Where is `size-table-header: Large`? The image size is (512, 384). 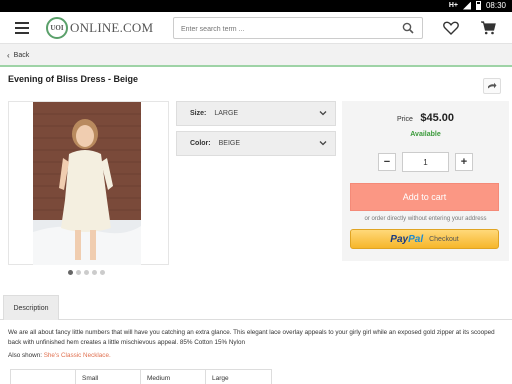 size-table-header: Large is located at coordinates (220, 378).